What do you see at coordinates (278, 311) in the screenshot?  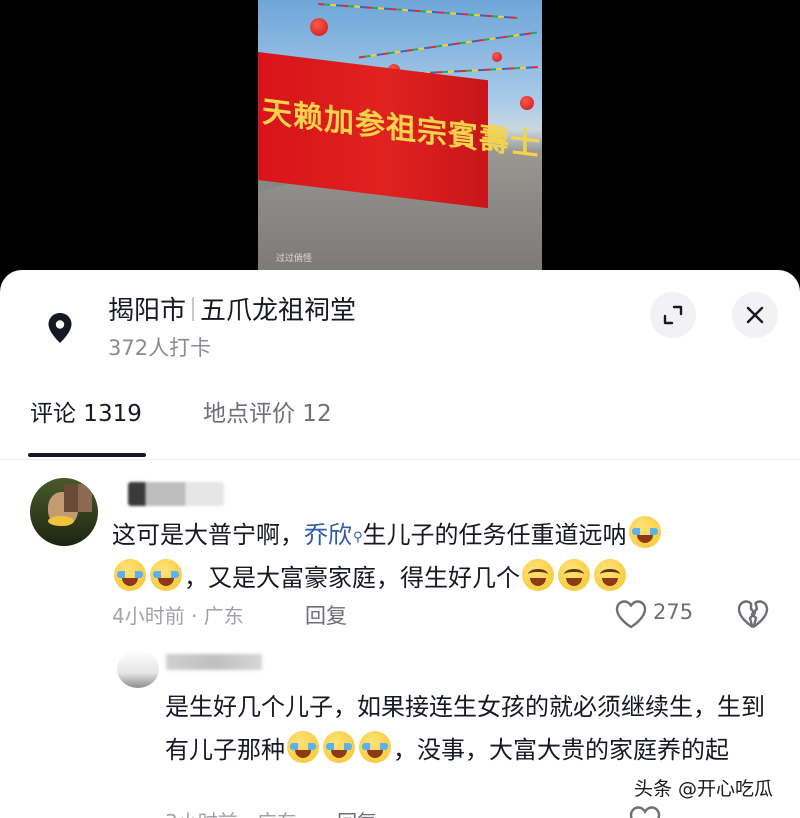 I see `location-place: 五爪龙祖祠堂` at bounding box center [278, 311].